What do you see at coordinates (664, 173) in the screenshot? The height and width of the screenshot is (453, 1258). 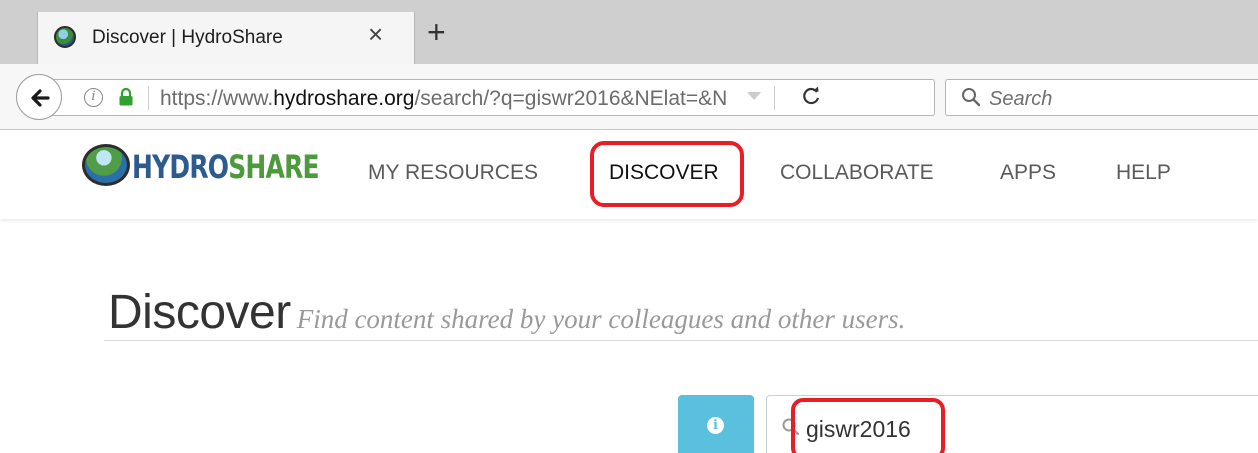 I see `nav-item-discover: DISCOVER` at bounding box center [664, 173].